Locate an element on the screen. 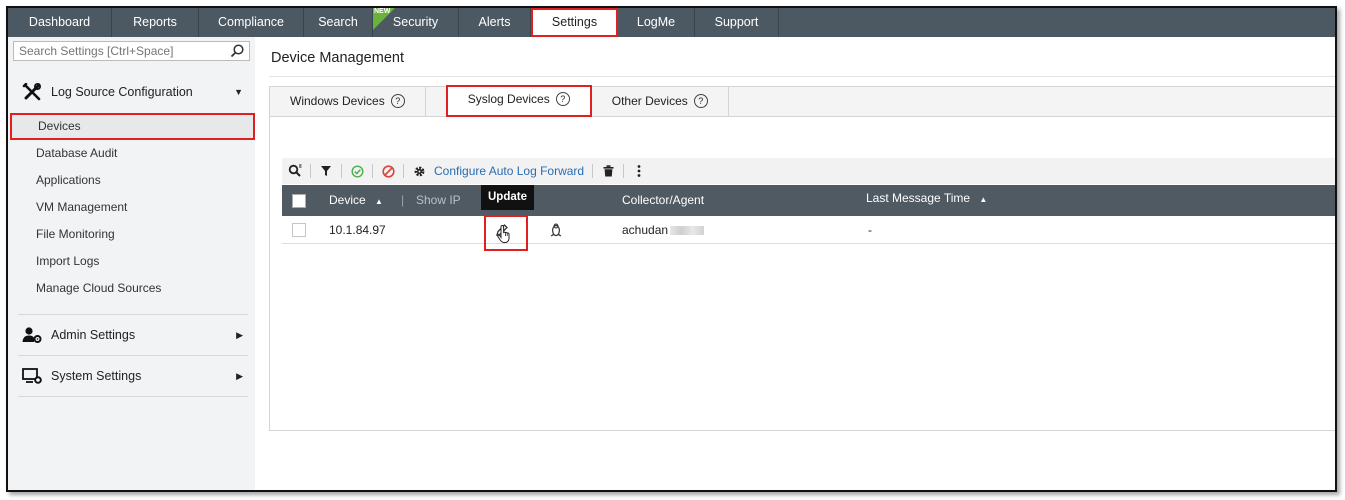  nav-tab-alerts: Alerts is located at coordinates (495, 22).